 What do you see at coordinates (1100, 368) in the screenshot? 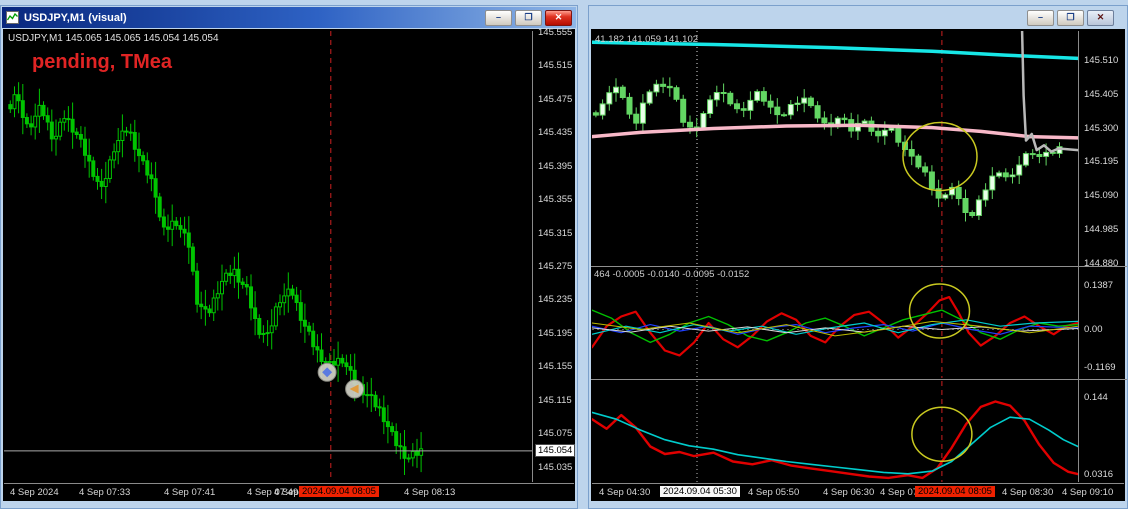
I see `price-scale-label: -0.1169` at bounding box center [1100, 368].